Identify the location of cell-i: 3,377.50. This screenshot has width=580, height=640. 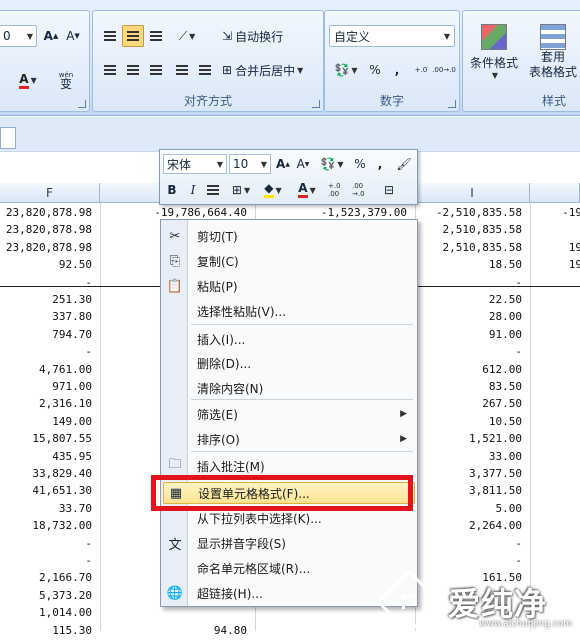
(495, 473).